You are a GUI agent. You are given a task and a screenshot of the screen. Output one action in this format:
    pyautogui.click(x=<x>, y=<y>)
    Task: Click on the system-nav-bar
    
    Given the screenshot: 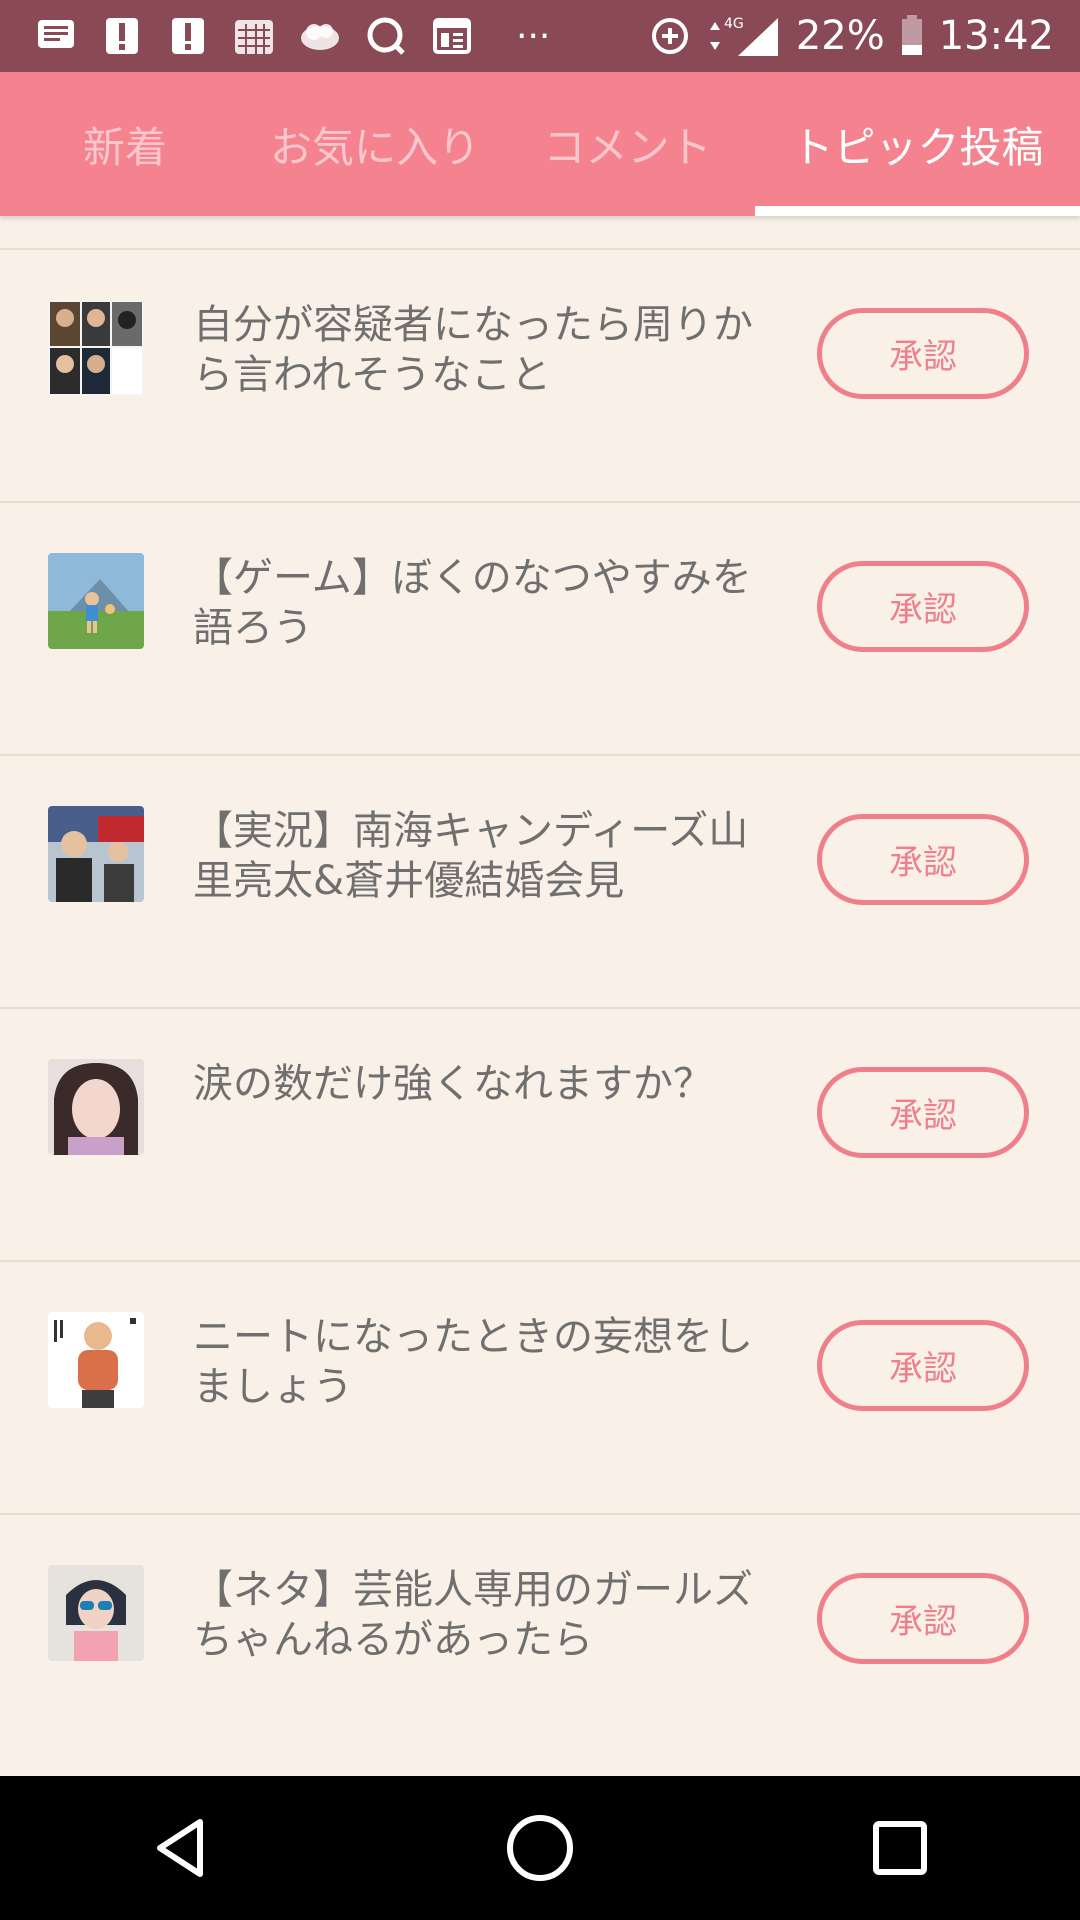 What is the action you would take?
    pyautogui.click(x=540, y=1848)
    